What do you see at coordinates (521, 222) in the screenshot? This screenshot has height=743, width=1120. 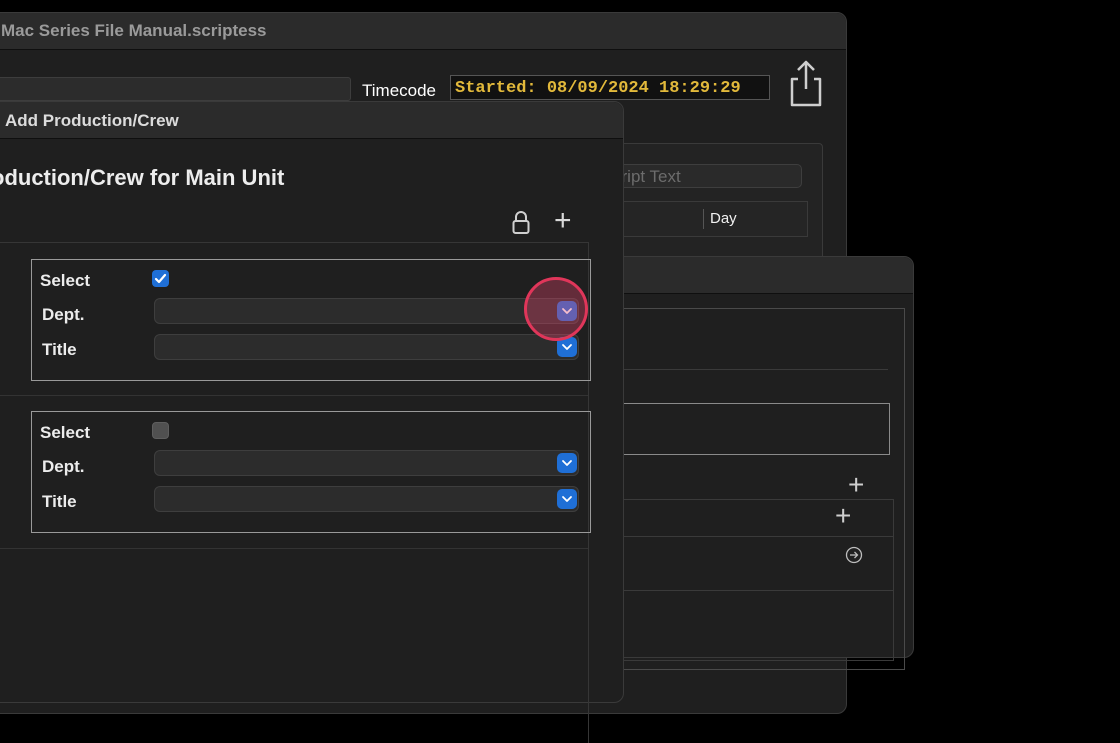 I see `lock-icon` at bounding box center [521, 222].